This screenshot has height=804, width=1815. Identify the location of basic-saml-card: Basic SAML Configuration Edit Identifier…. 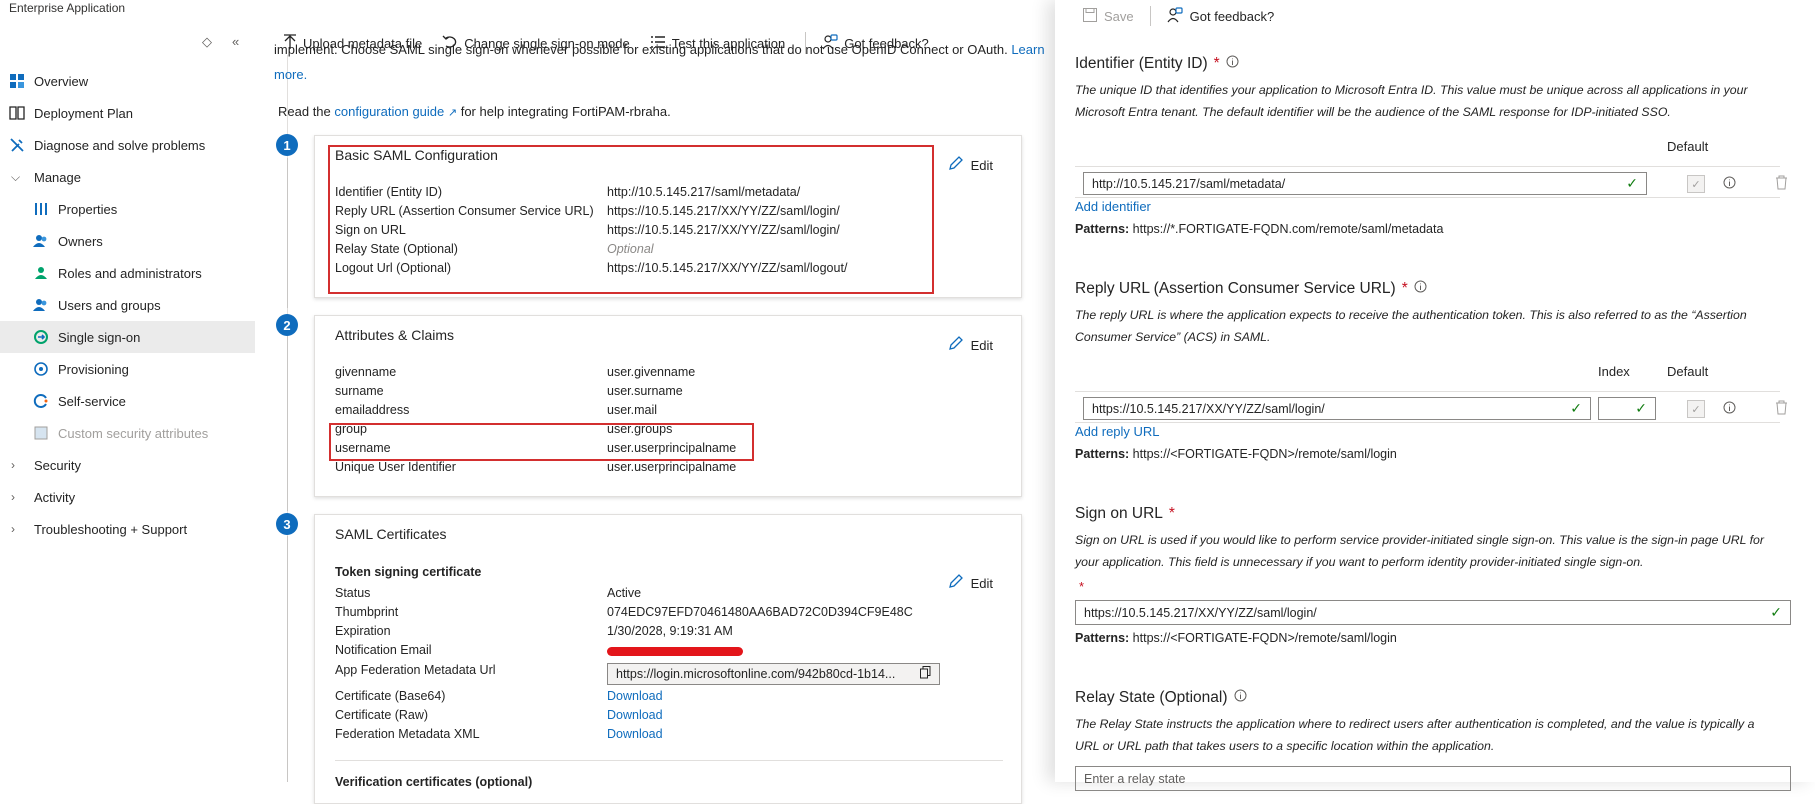
(668, 216).